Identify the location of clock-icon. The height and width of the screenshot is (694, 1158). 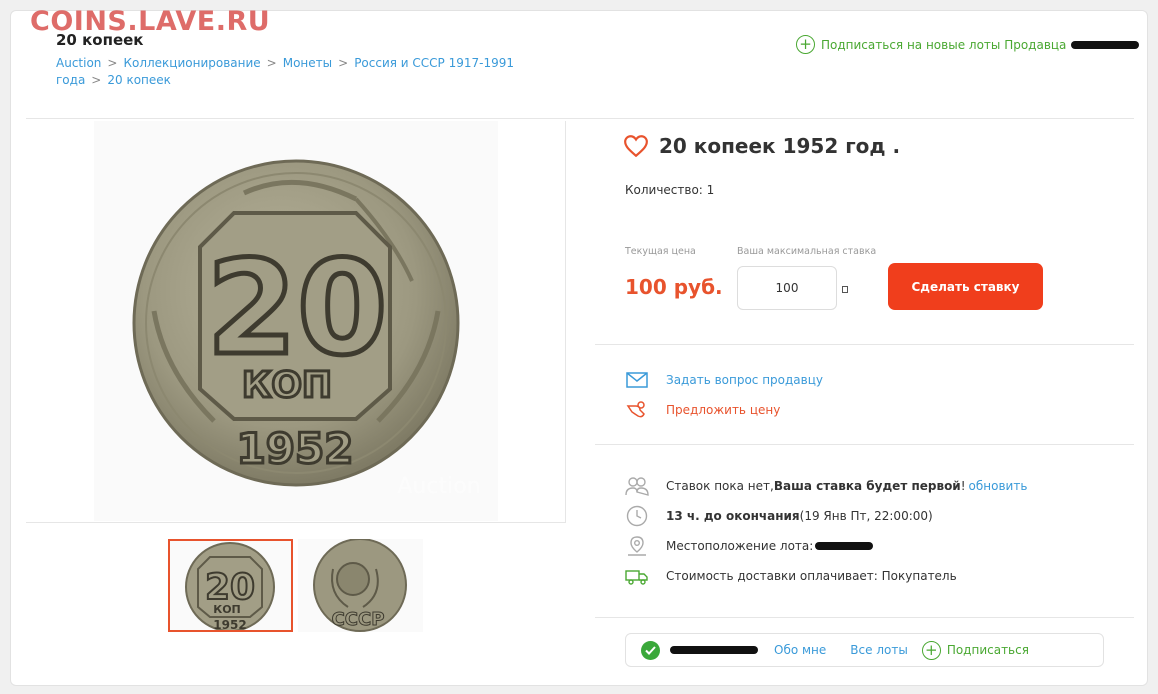
(637, 516).